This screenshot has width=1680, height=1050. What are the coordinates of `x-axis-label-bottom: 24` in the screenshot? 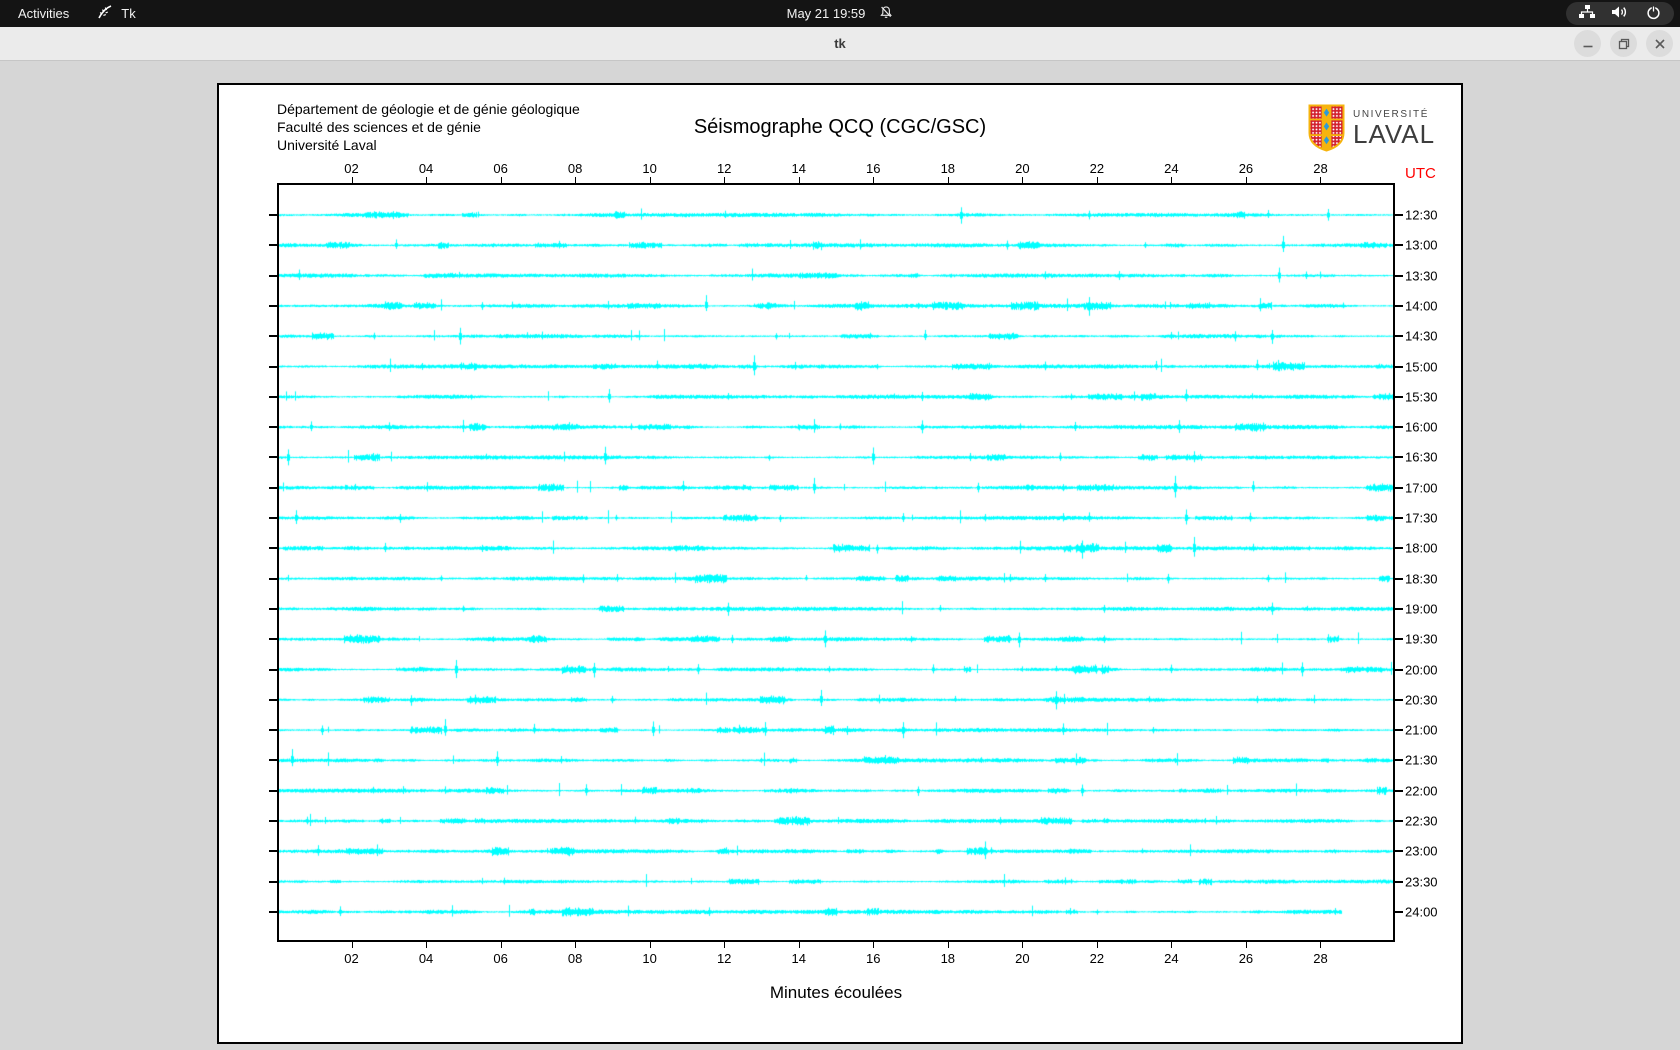 It's located at (1171, 958).